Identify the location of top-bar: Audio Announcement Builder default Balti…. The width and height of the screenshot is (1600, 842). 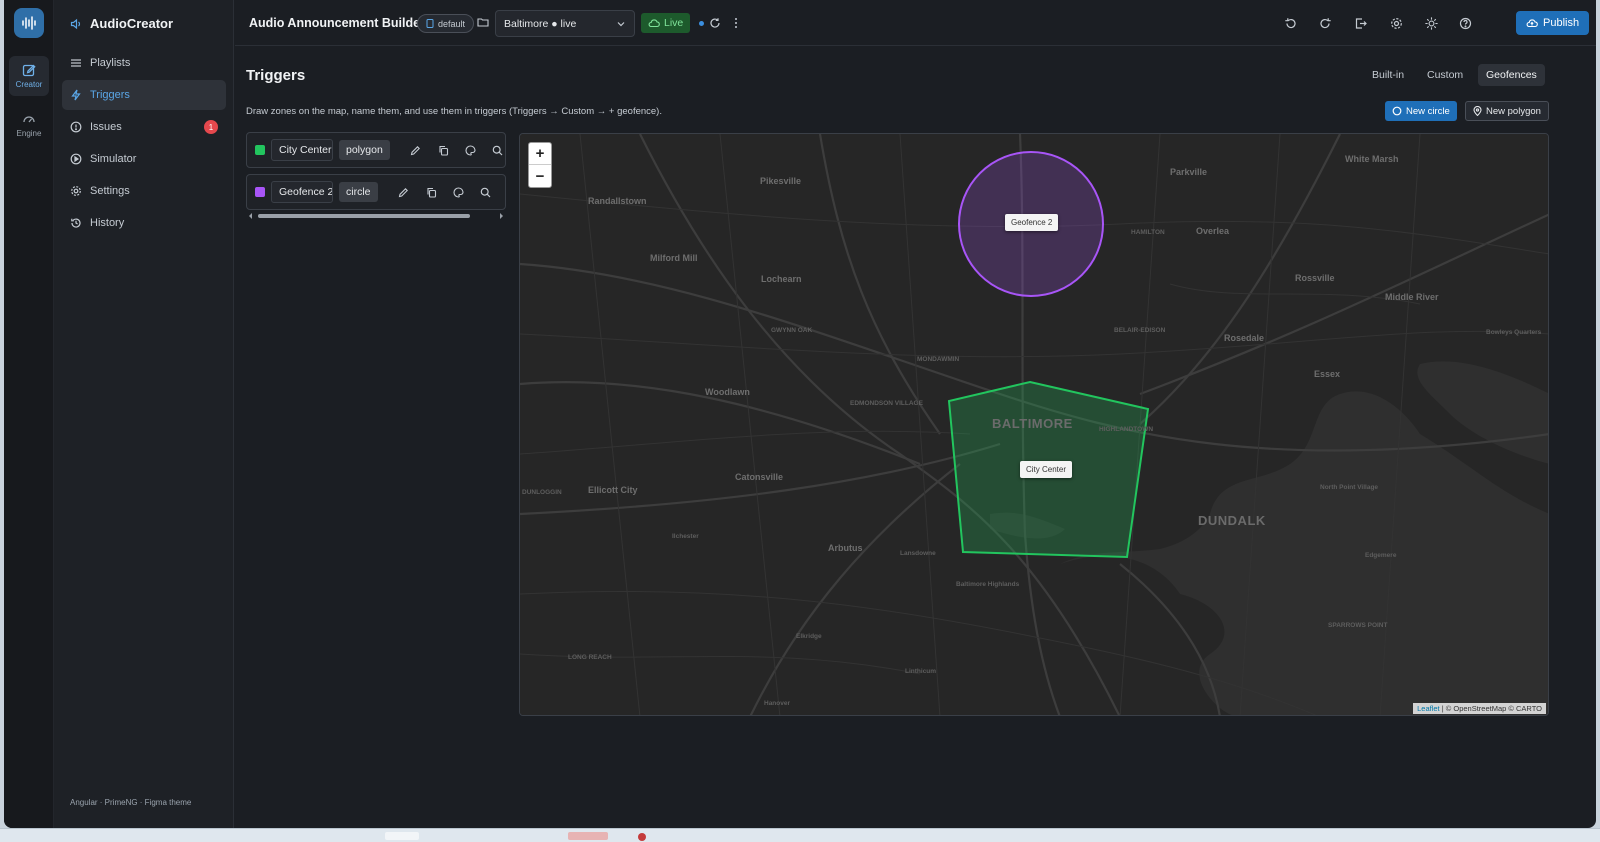
(915, 23).